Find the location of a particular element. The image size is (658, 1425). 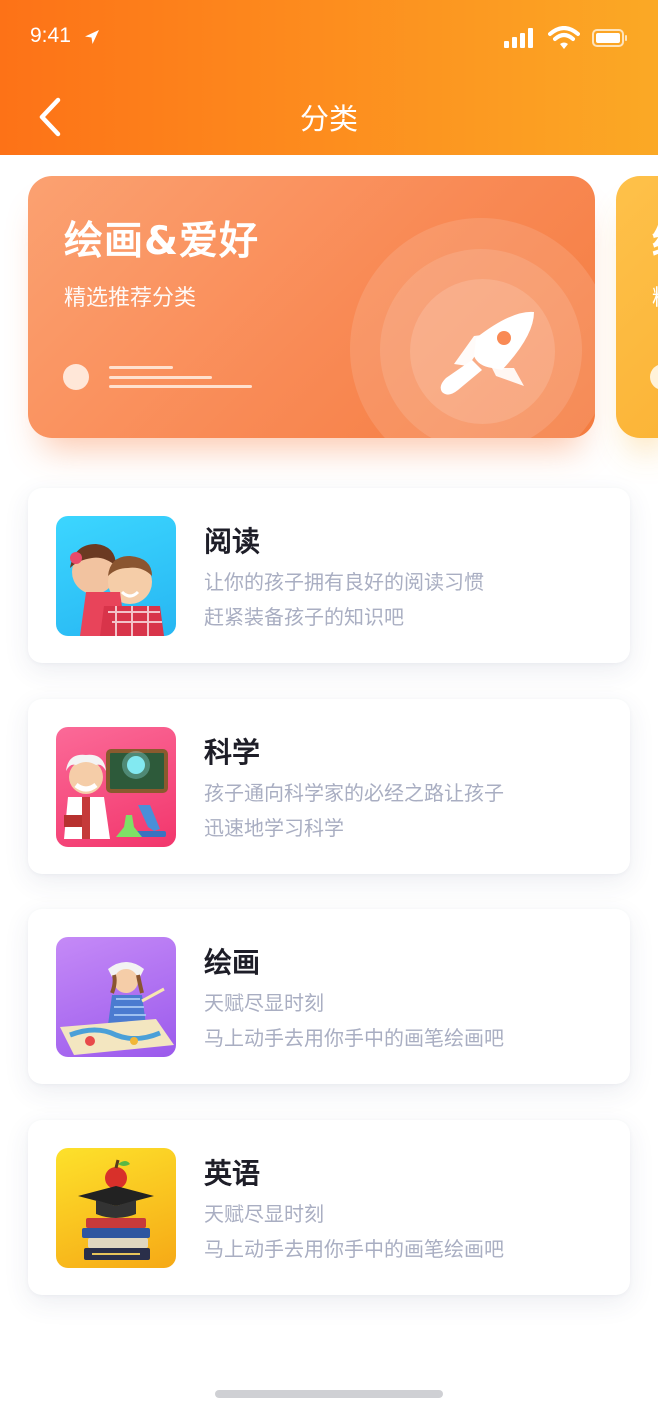

next-banner-title: 绘 is located at coordinates (655, 238).